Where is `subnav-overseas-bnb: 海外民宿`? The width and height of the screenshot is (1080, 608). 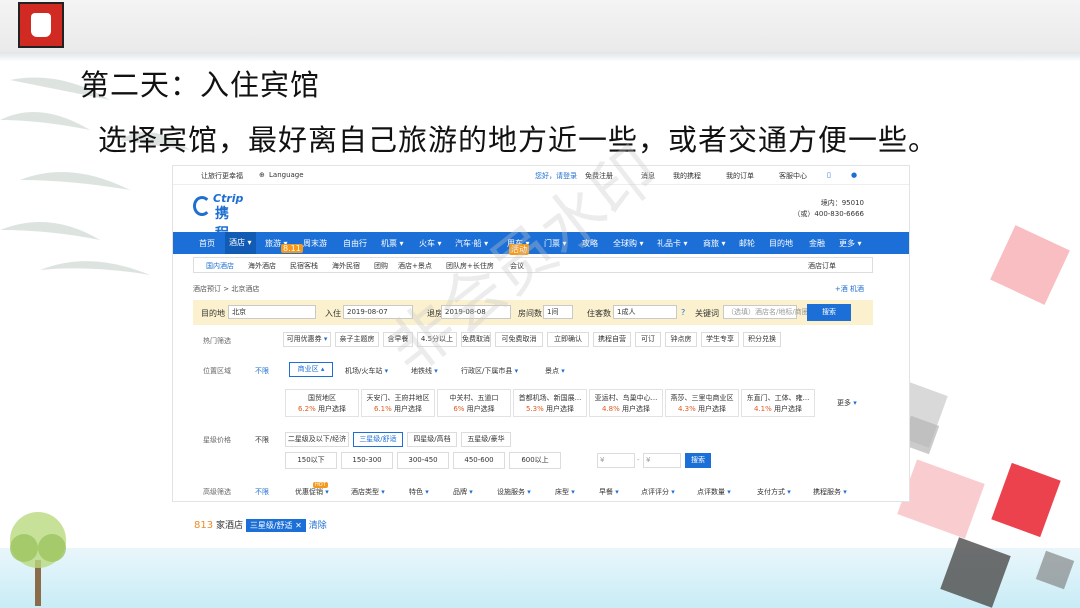
subnav-overseas-bnb: 海外民宿 is located at coordinates (346, 266).